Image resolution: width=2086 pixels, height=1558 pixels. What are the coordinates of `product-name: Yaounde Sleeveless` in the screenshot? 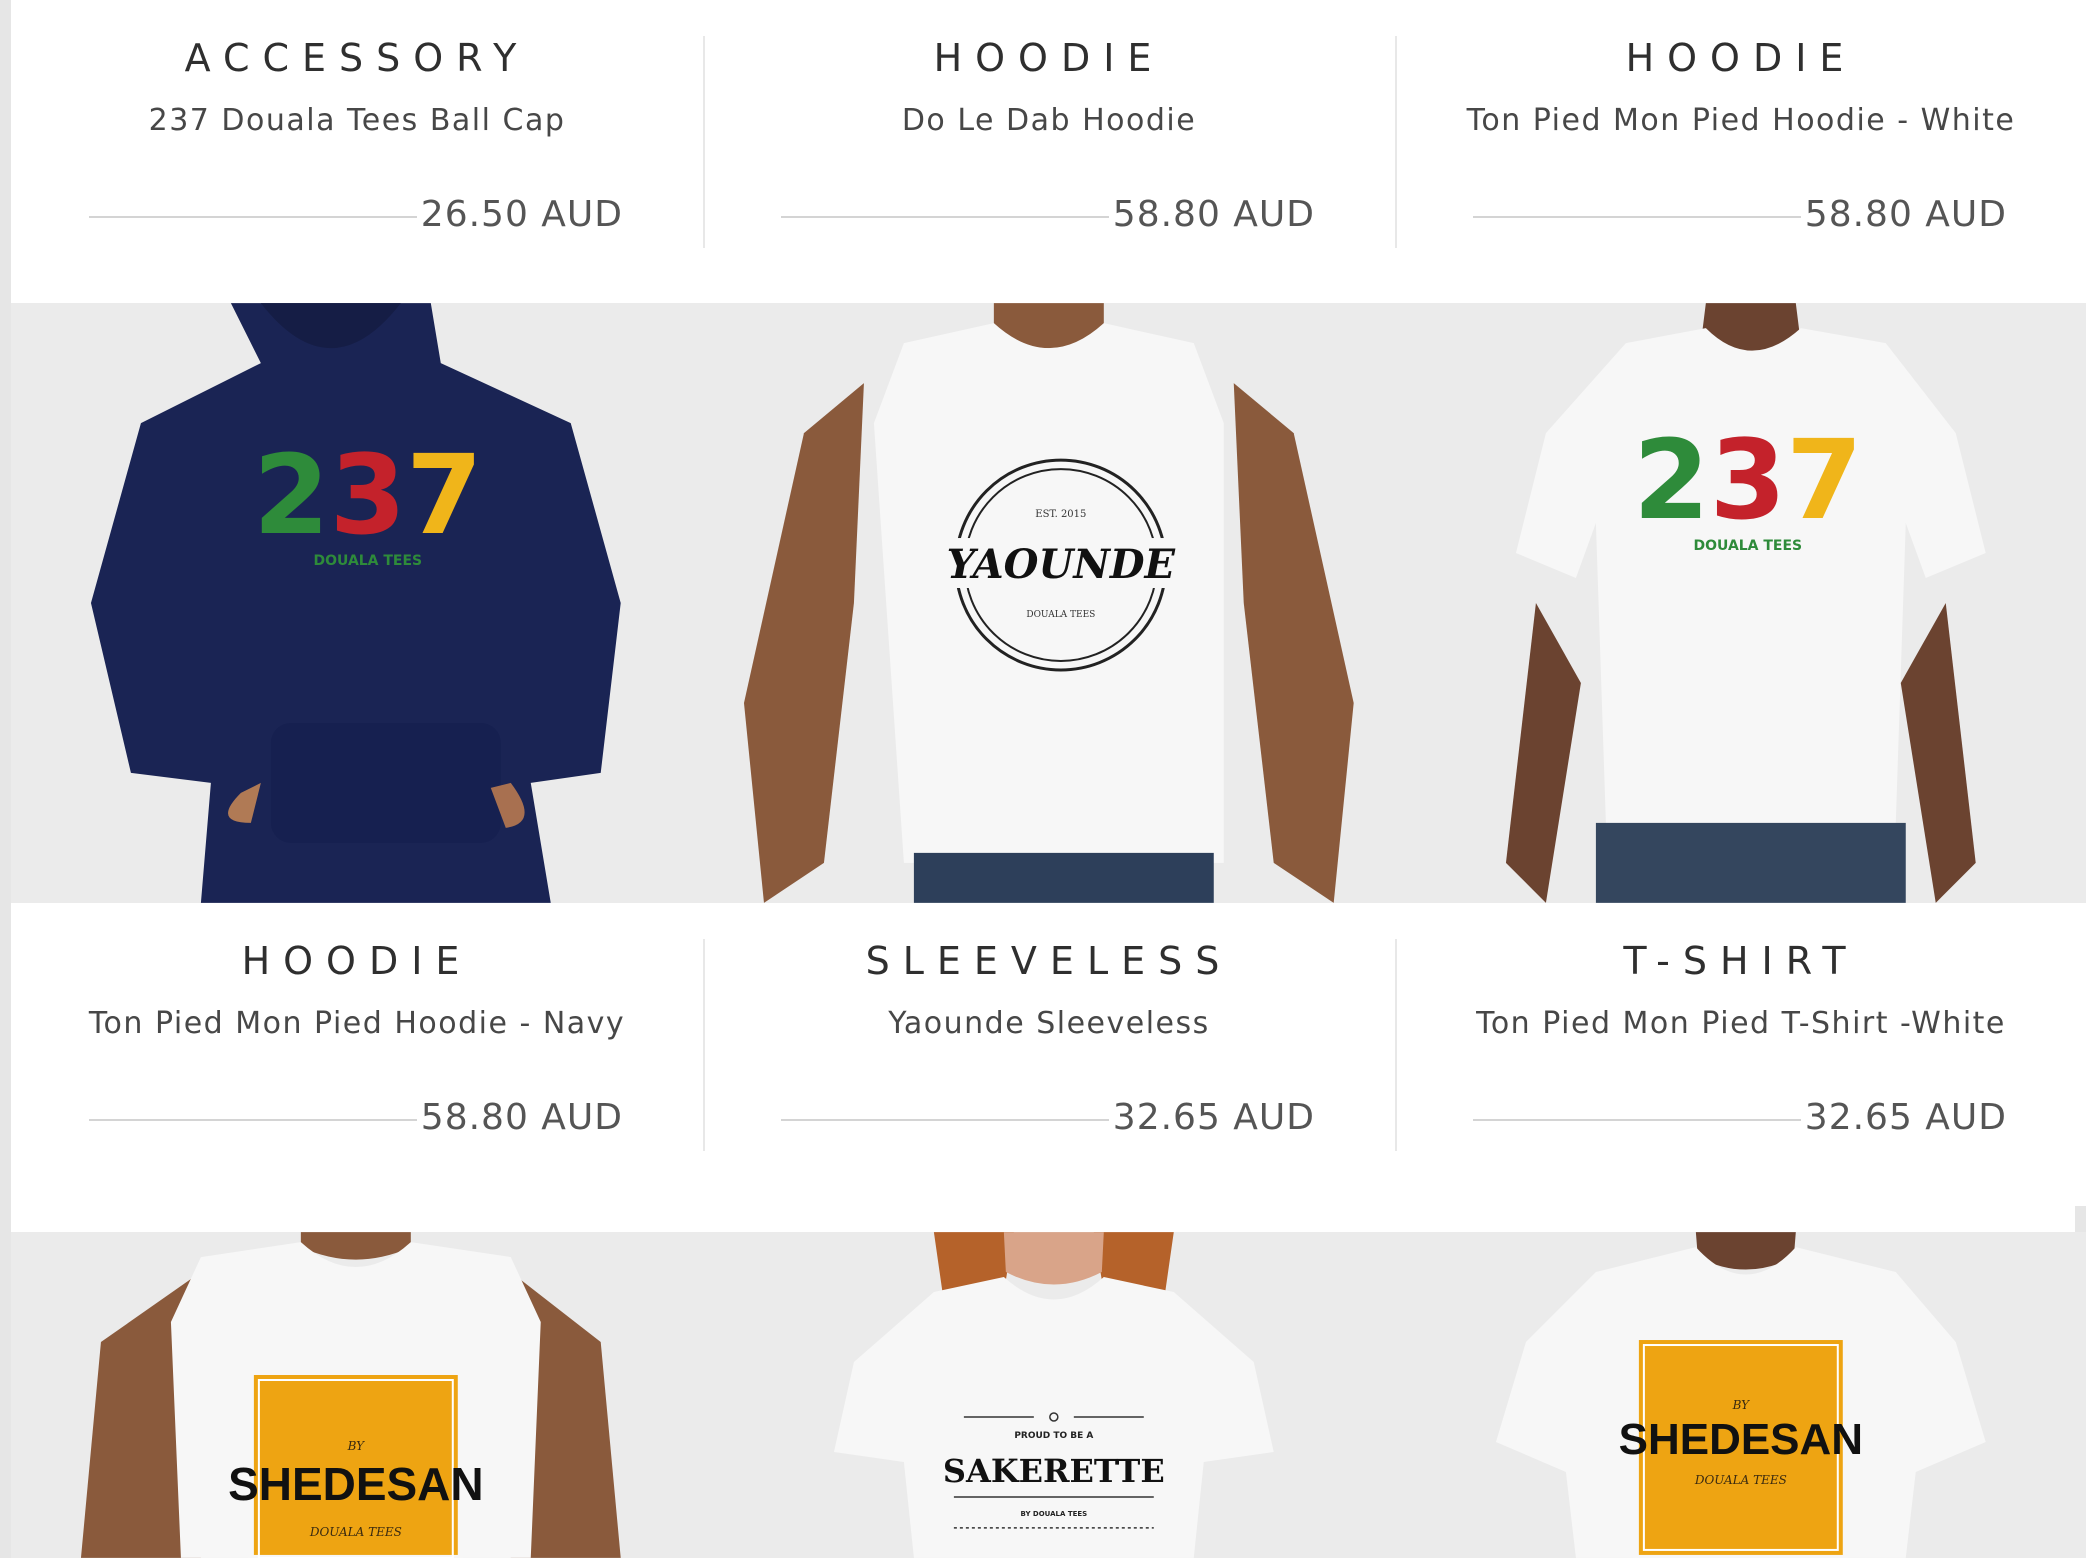 It's located at (1049, 1023).